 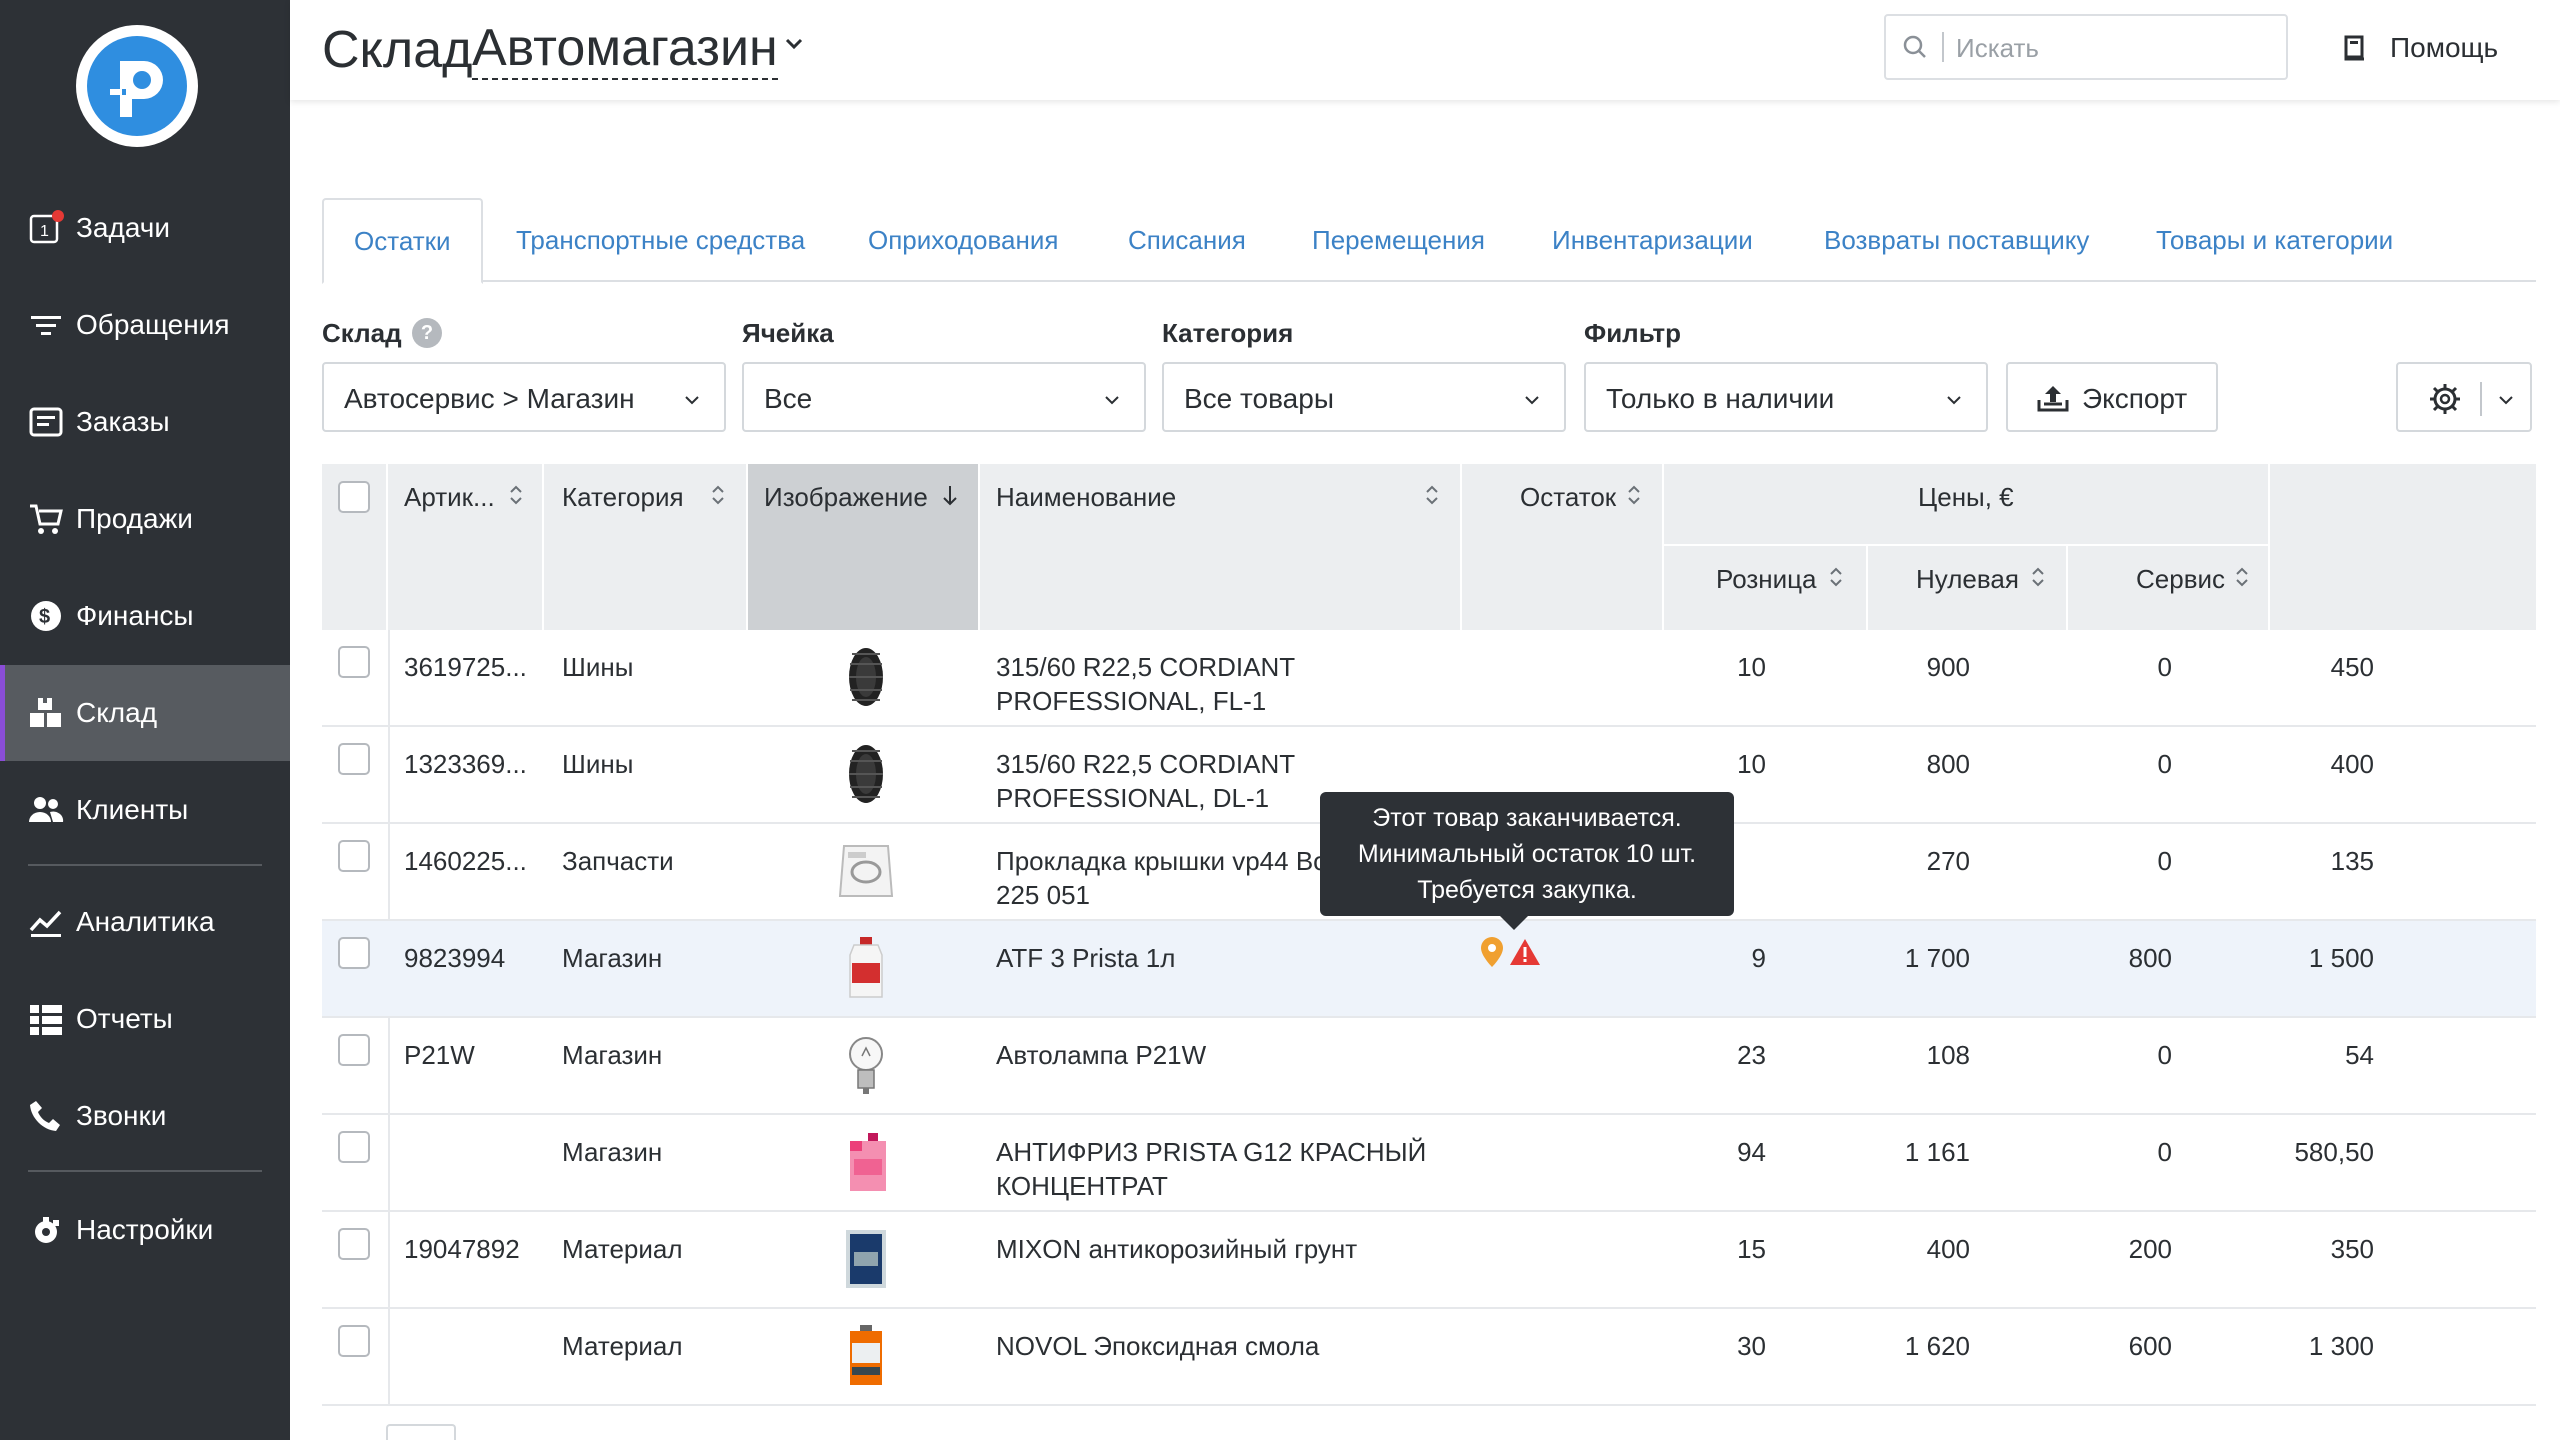 I want to click on tab-stock: Остатки, so click(x=402, y=241).